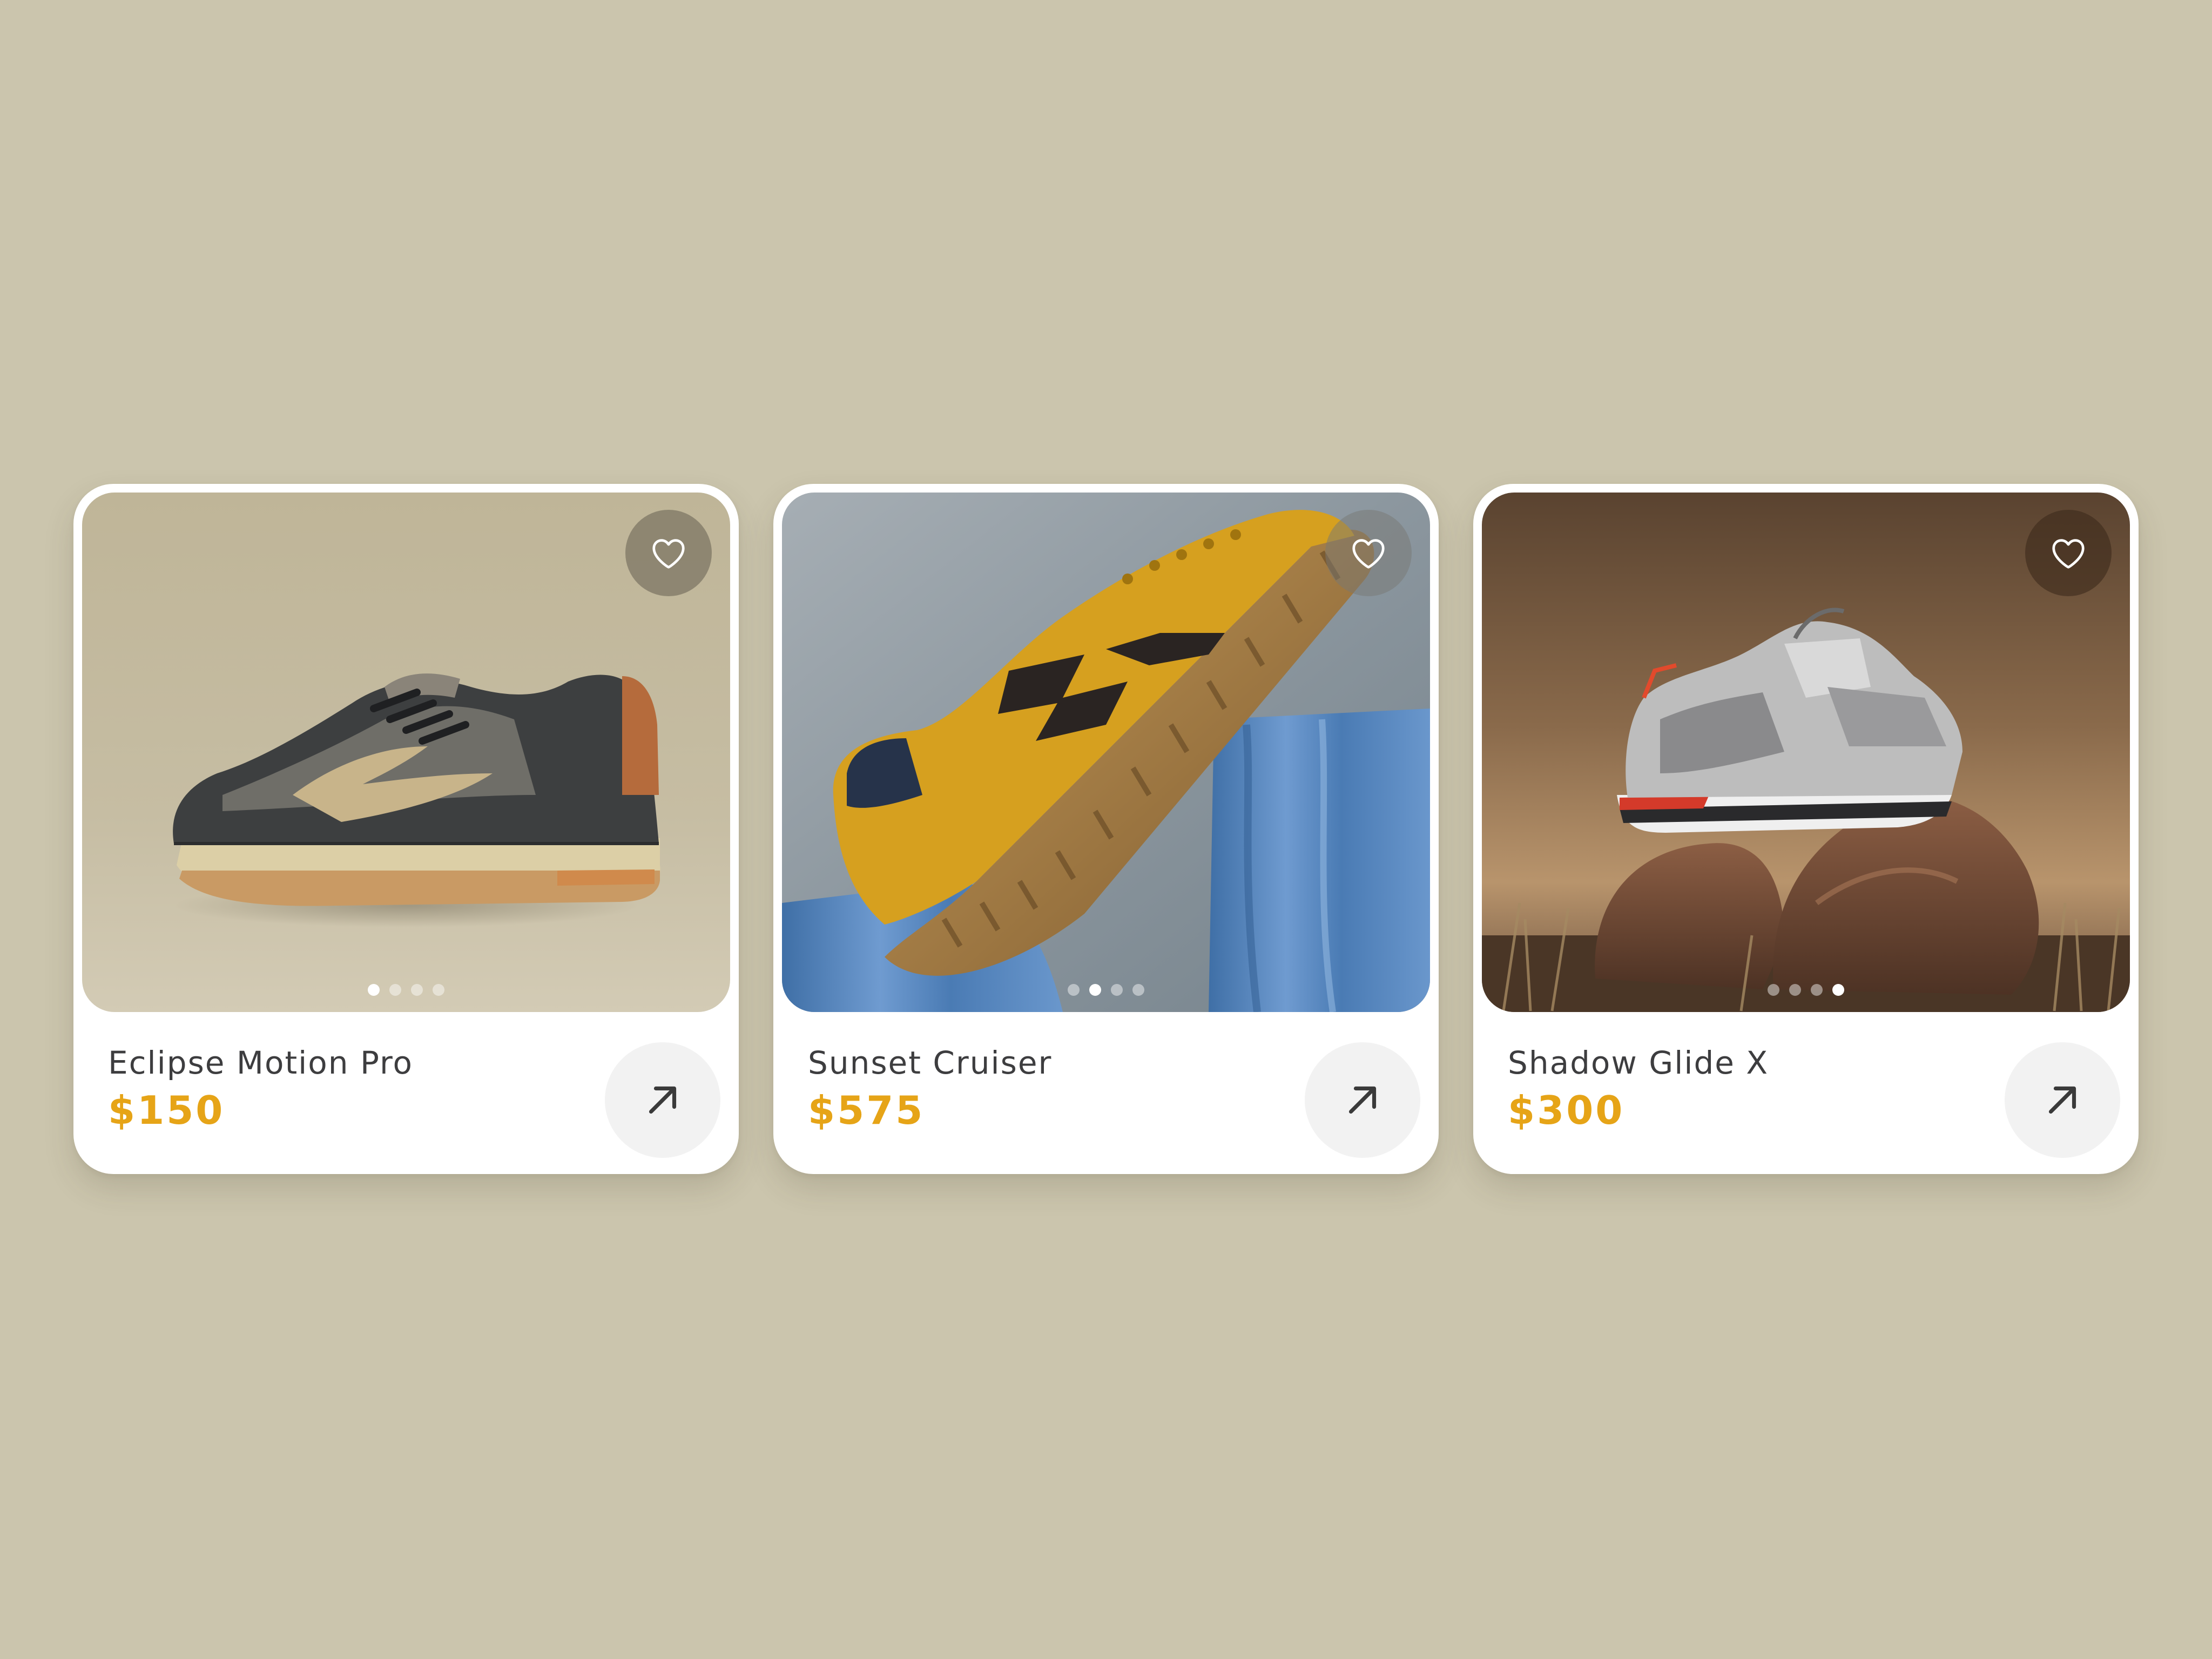 This screenshot has height=1659, width=2212. What do you see at coordinates (1566, 1110) in the screenshot?
I see `product-price: $300` at bounding box center [1566, 1110].